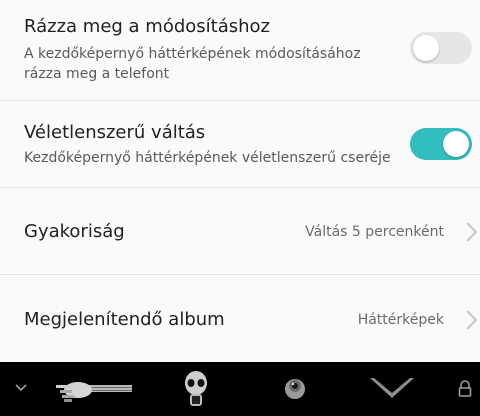 This screenshot has height=416, width=480. I want to click on random-setting-title: Véletlenszerű váltás, so click(115, 132).